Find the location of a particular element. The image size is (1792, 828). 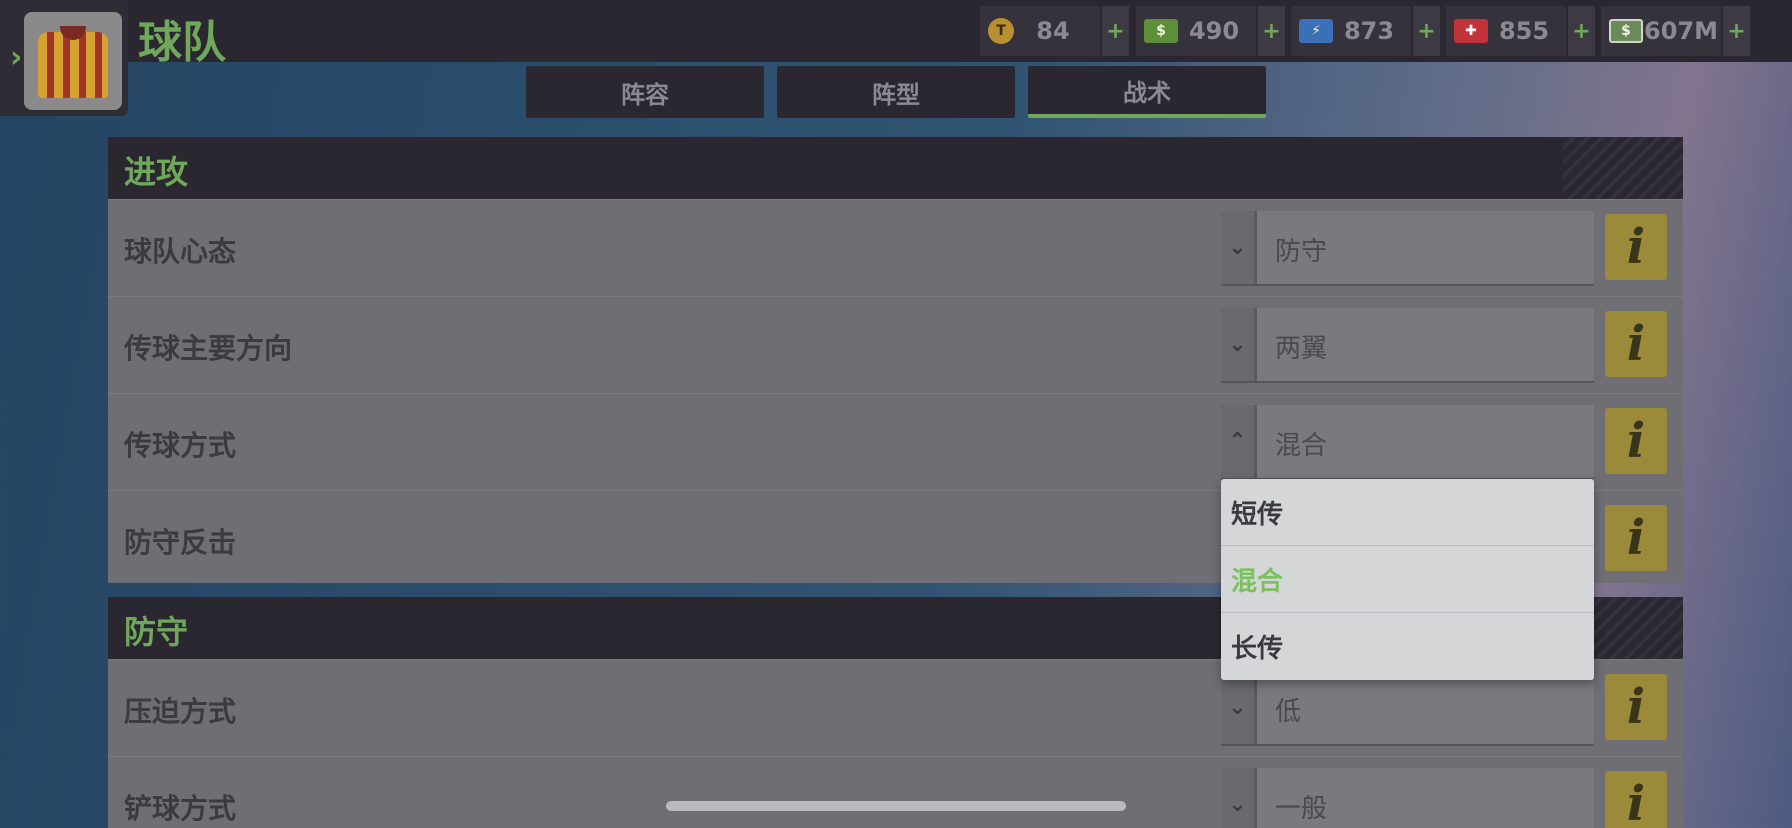

currency-cash: $ 490 + is located at coordinates (1210, 31).